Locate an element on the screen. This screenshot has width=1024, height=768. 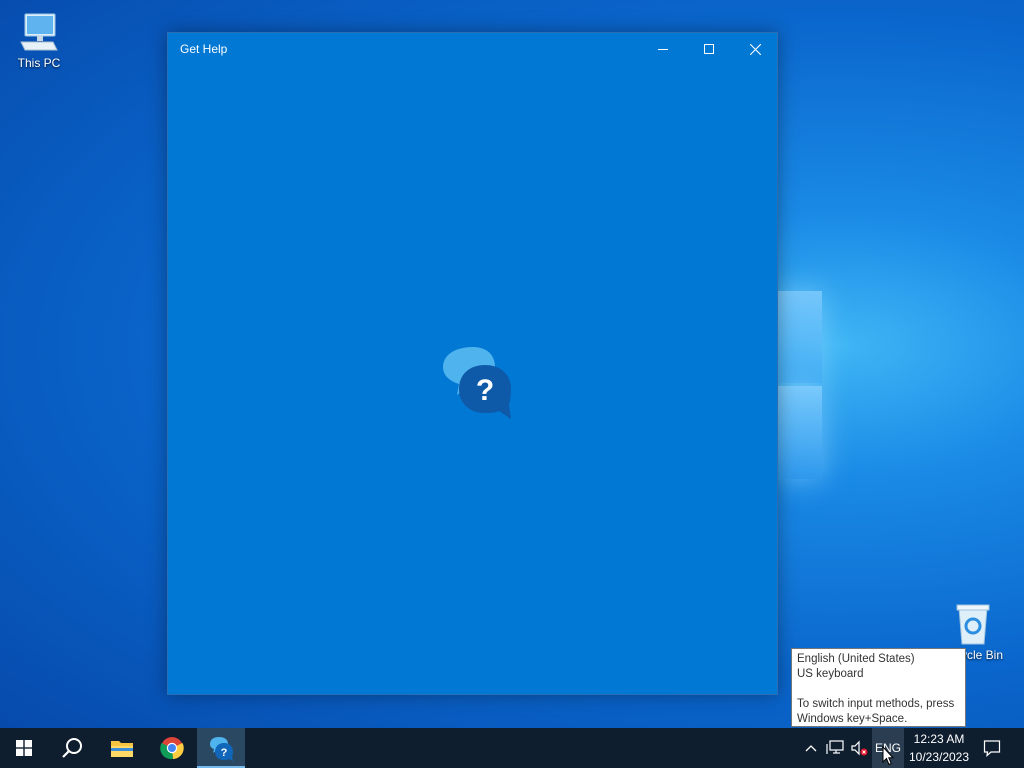
folder-icon is located at coordinates (122, 749).